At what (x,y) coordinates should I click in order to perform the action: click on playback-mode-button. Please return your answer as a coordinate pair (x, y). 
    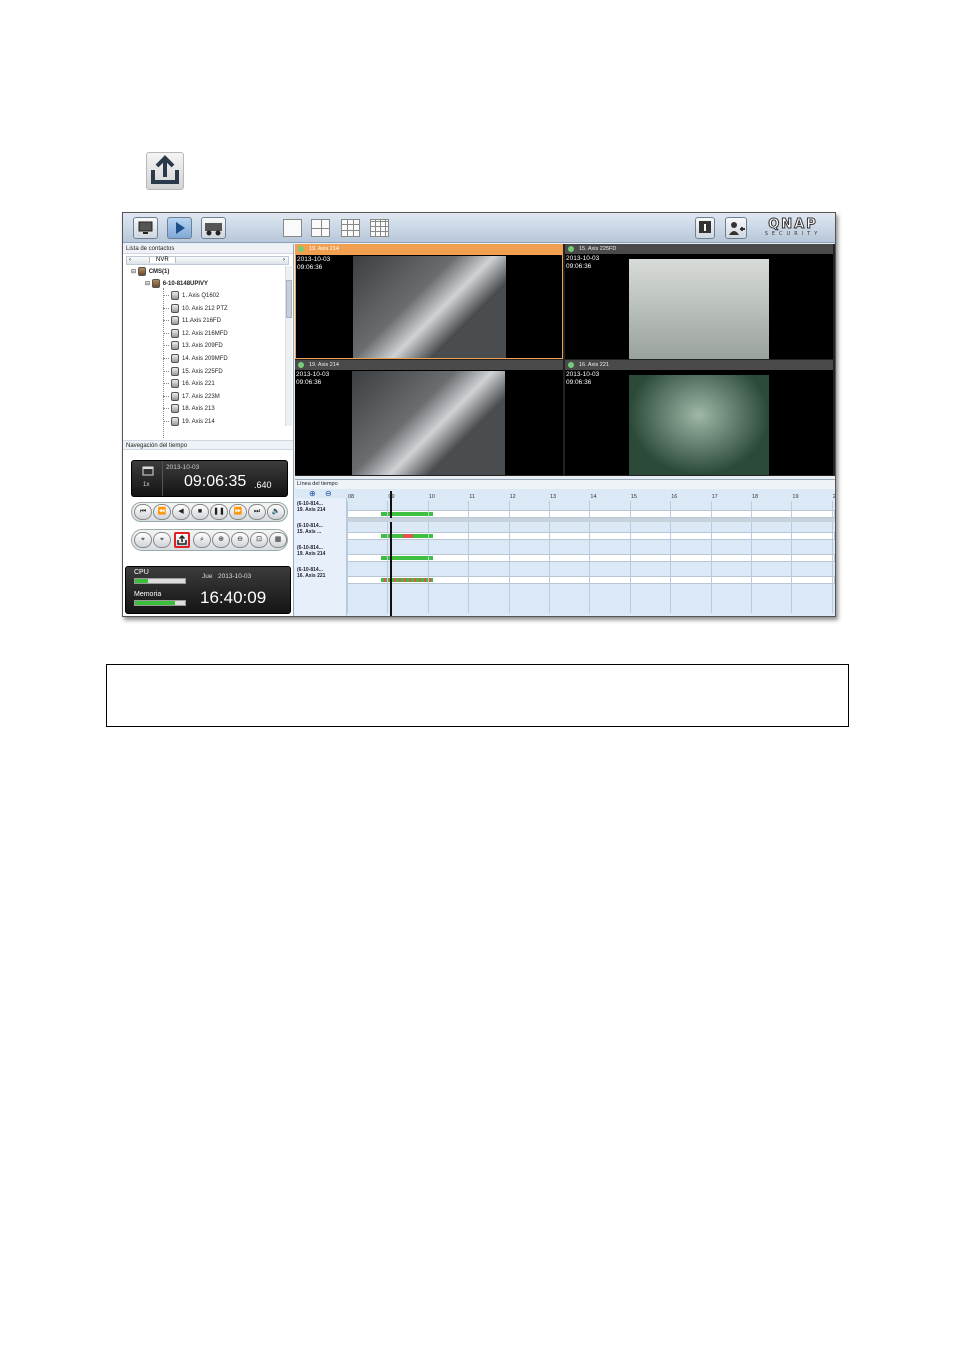
    Looking at the image, I should click on (179, 228).